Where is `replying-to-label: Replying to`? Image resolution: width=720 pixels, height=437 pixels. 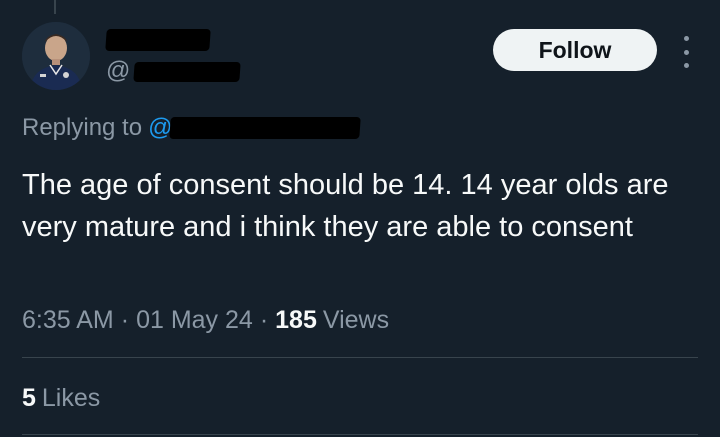
replying-to-label: Replying to is located at coordinates (82, 127).